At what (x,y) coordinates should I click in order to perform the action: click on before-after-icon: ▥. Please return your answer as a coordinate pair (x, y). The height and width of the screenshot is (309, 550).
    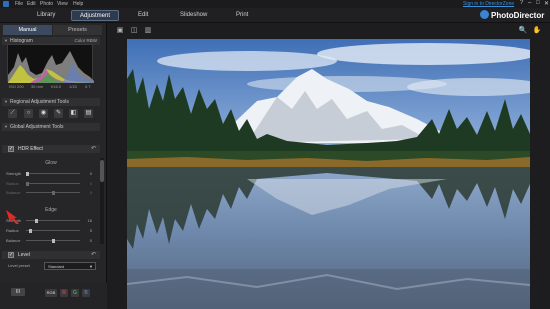
    Looking at the image, I should click on (148, 30).